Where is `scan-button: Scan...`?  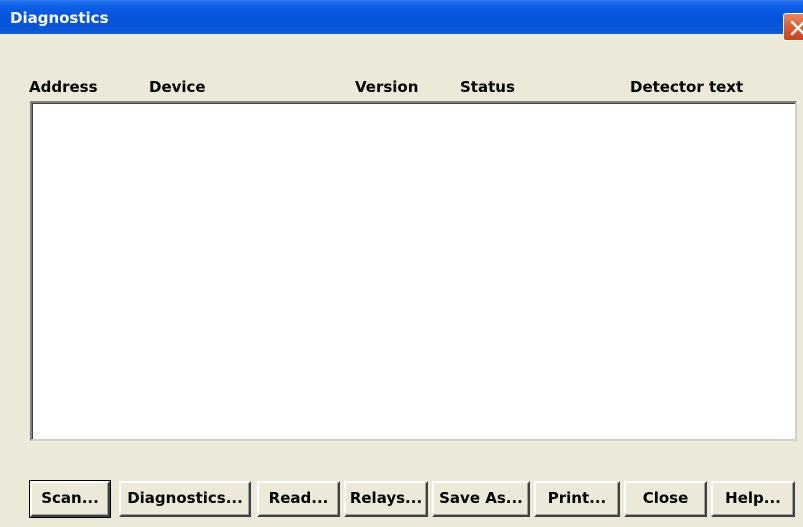
scan-button: Scan... is located at coordinates (70, 499).